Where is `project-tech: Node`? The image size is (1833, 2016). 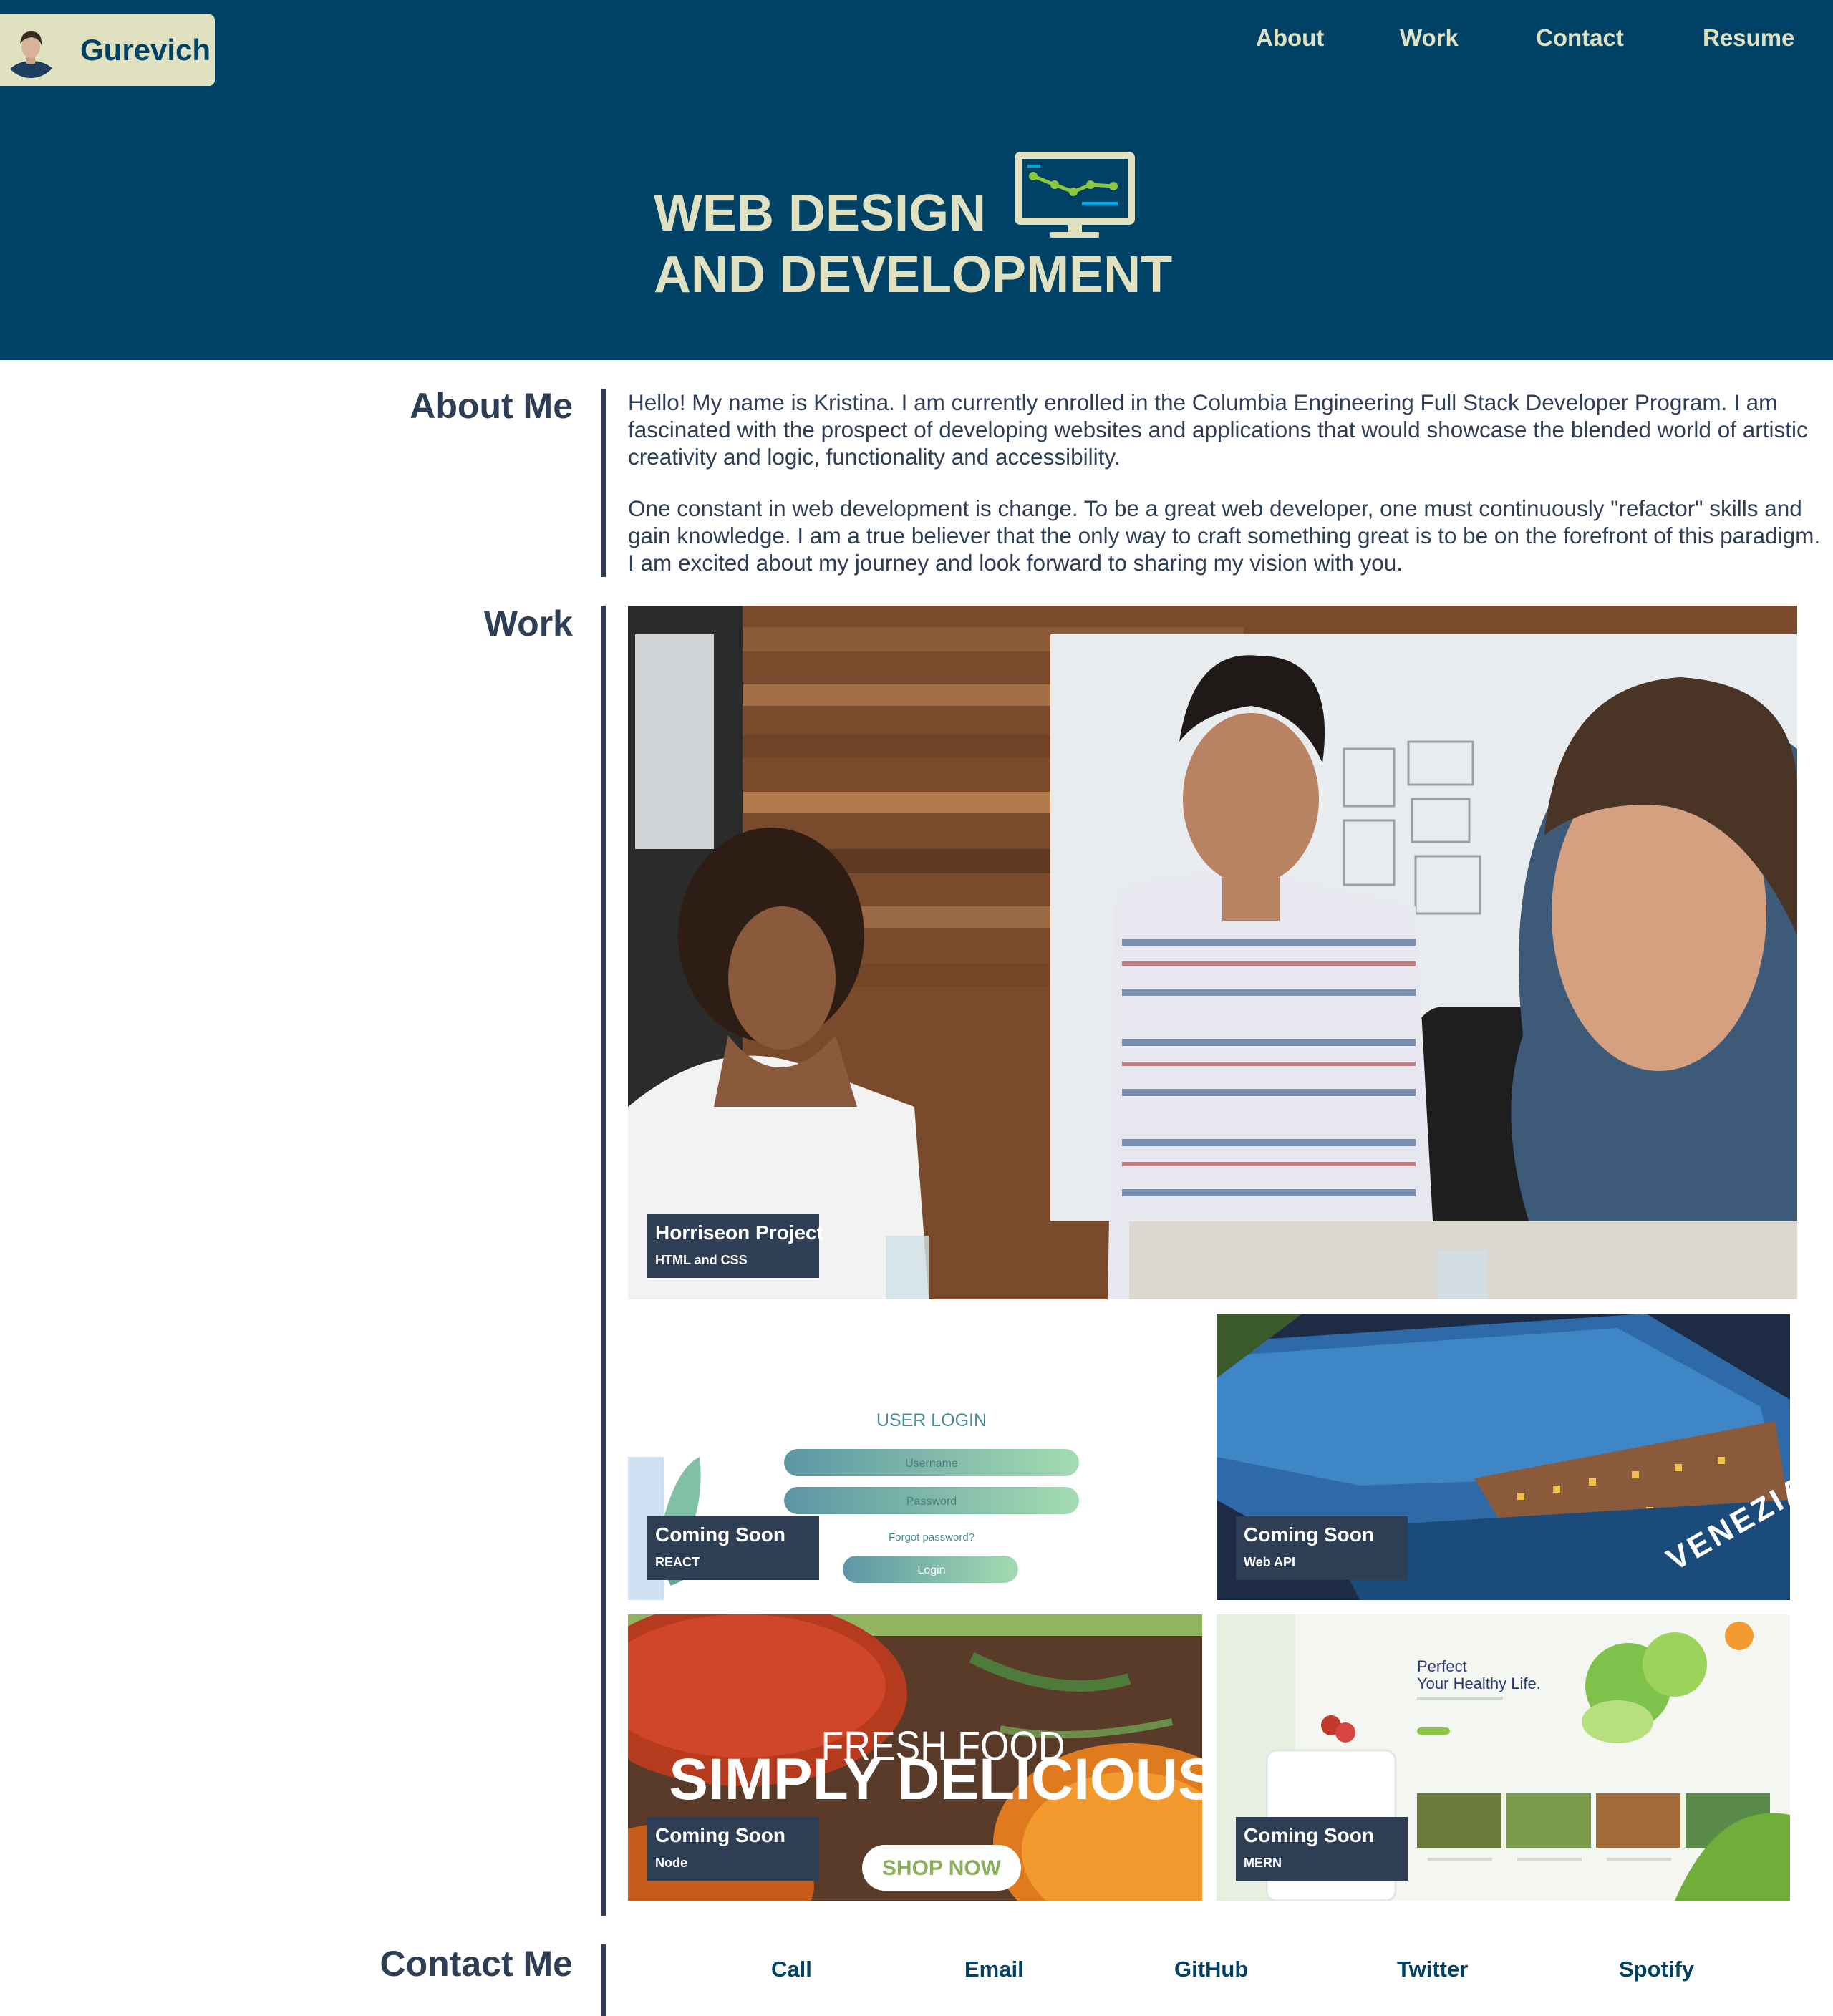
project-tech: Node is located at coordinates (671, 1863).